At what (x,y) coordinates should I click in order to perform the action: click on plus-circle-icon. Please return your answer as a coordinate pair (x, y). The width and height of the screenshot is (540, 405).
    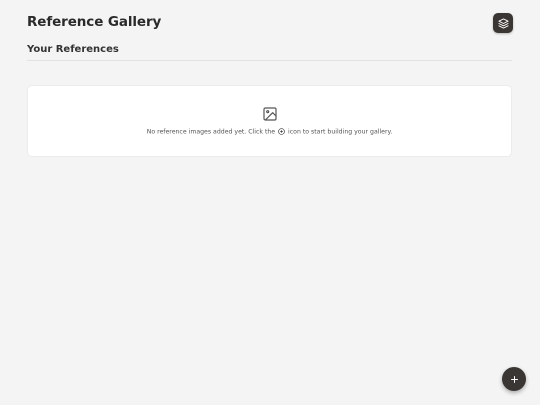
    Looking at the image, I should click on (281, 131).